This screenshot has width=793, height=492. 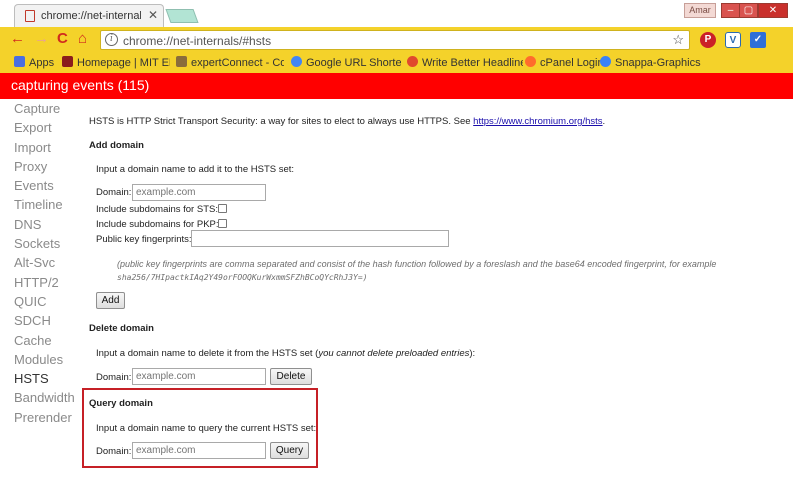 What do you see at coordinates (758, 40) in the screenshot?
I see `check-extension-icon: ✓` at bounding box center [758, 40].